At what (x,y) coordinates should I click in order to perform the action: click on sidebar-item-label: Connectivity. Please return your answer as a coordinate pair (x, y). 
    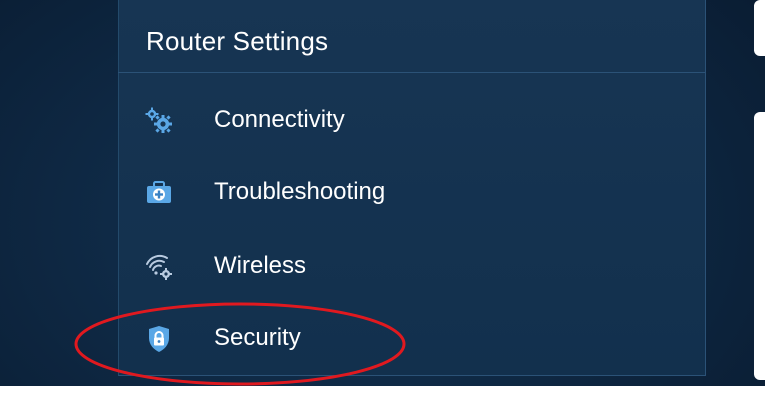
    Looking at the image, I should click on (279, 119).